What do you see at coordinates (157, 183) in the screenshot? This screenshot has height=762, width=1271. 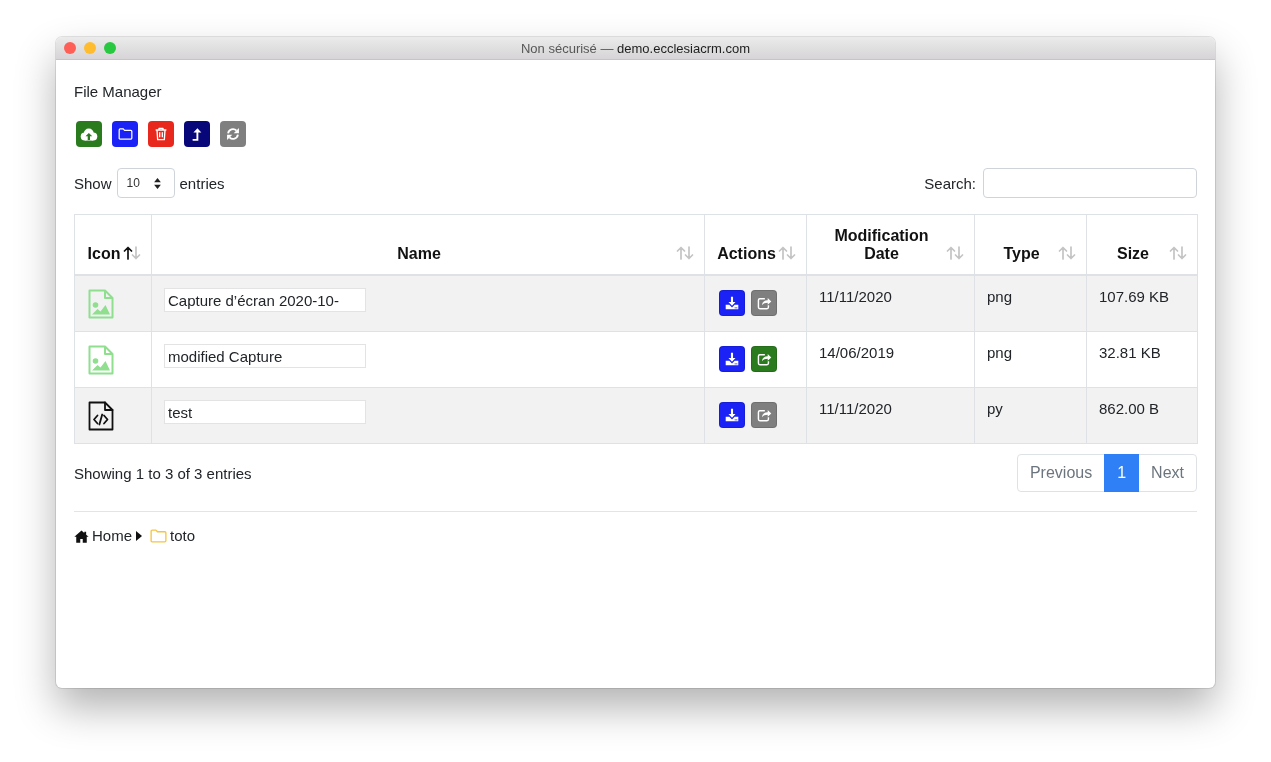 I see `up-down-arrows-icon` at bounding box center [157, 183].